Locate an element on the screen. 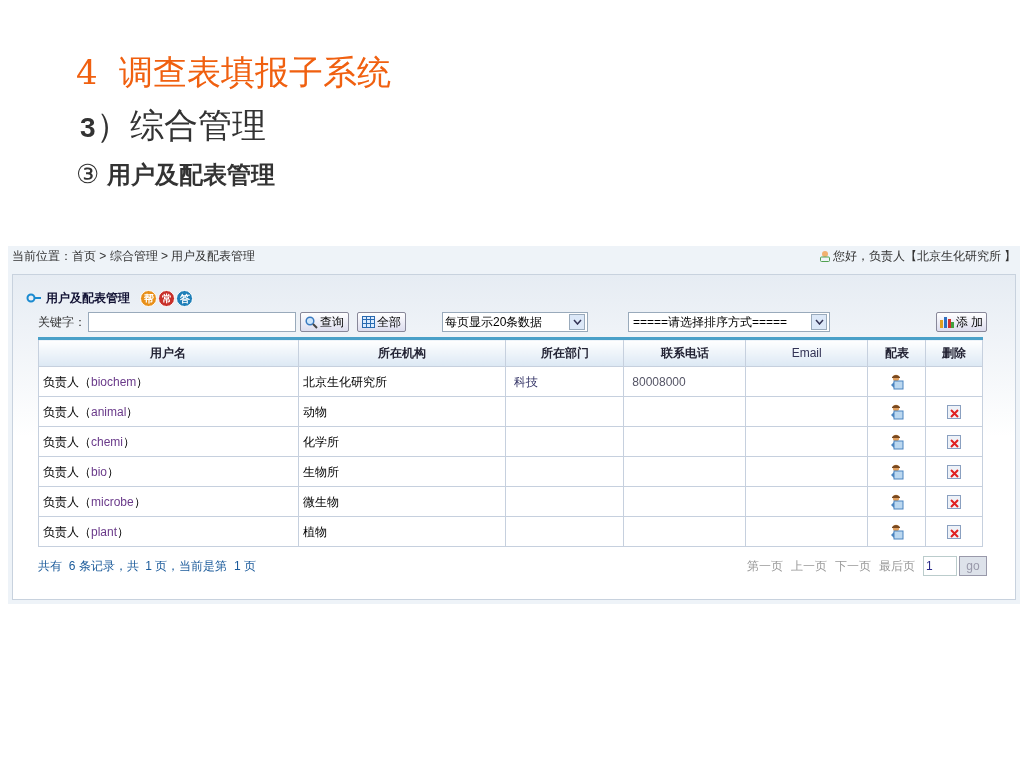 The width and height of the screenshot is (1024, 768). pager-link: 下一页 is located at coordinates (853, 566).